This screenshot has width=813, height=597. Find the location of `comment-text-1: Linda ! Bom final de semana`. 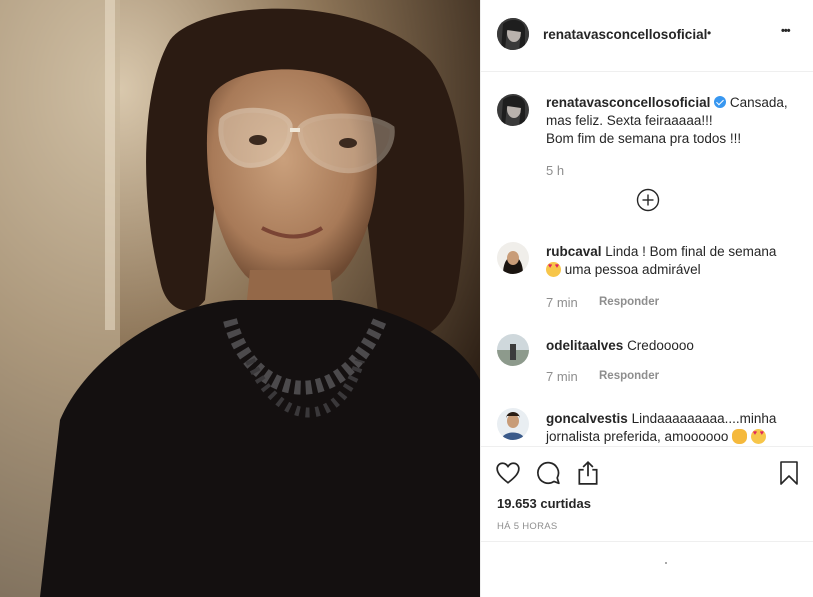

comment-text-1: Linda ! Bom final de semana is located at coordinates (691, 251).